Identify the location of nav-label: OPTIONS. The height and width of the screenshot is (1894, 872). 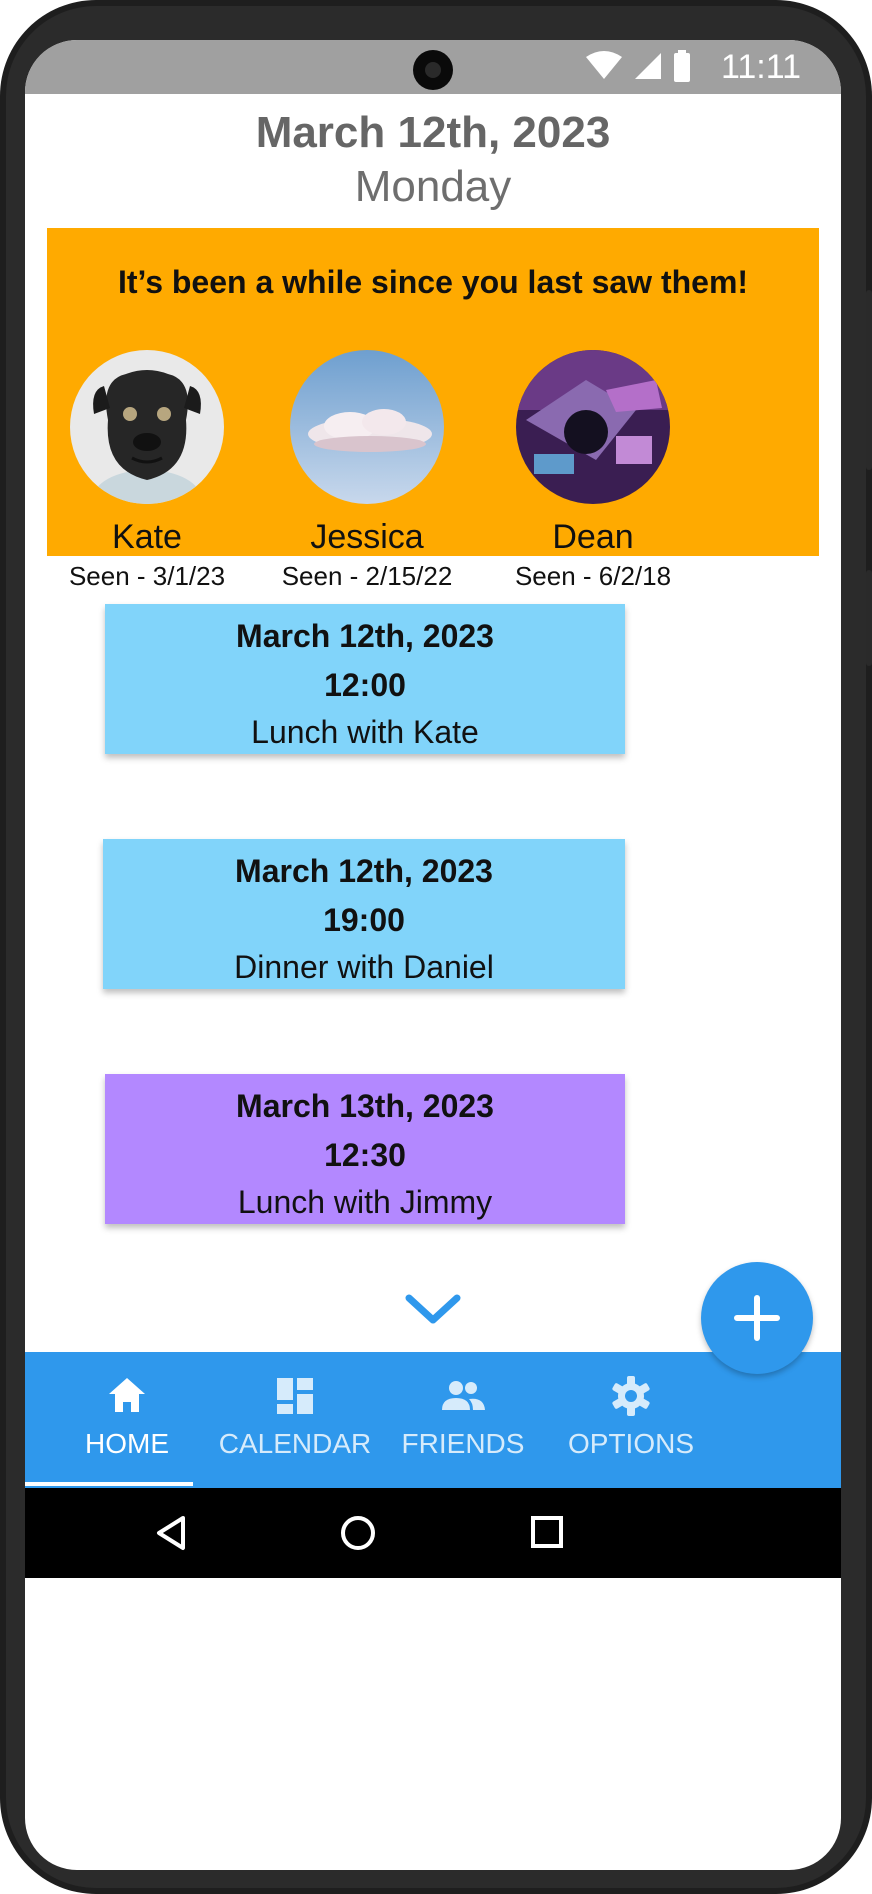
(630, 1443).